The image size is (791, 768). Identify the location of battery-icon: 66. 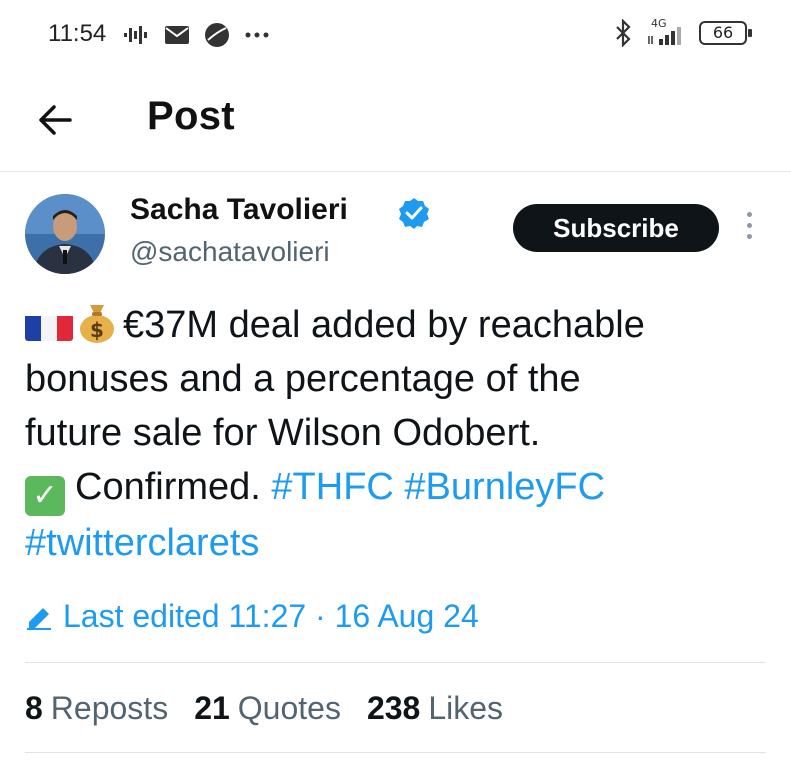
(725, 33).